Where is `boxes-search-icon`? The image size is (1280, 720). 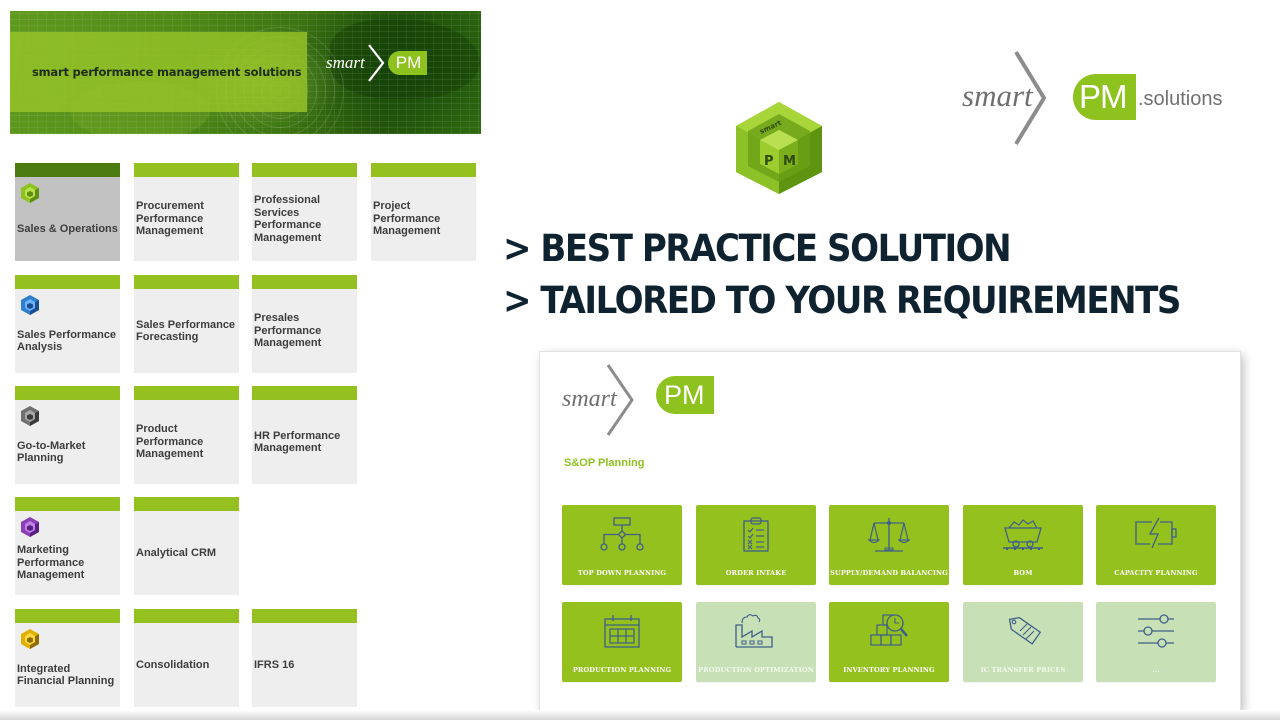 boxes-search-icon is located at coordinates (889, 630).